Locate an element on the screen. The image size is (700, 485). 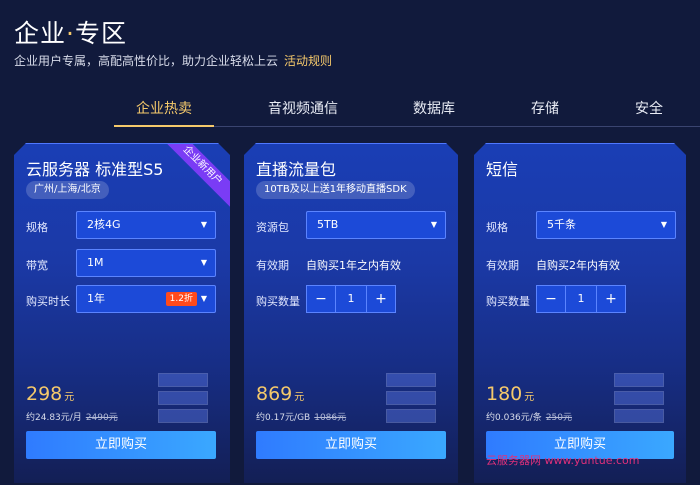
unit-price: 约0.036元/条 250元 is located at coordinates (529, 416).